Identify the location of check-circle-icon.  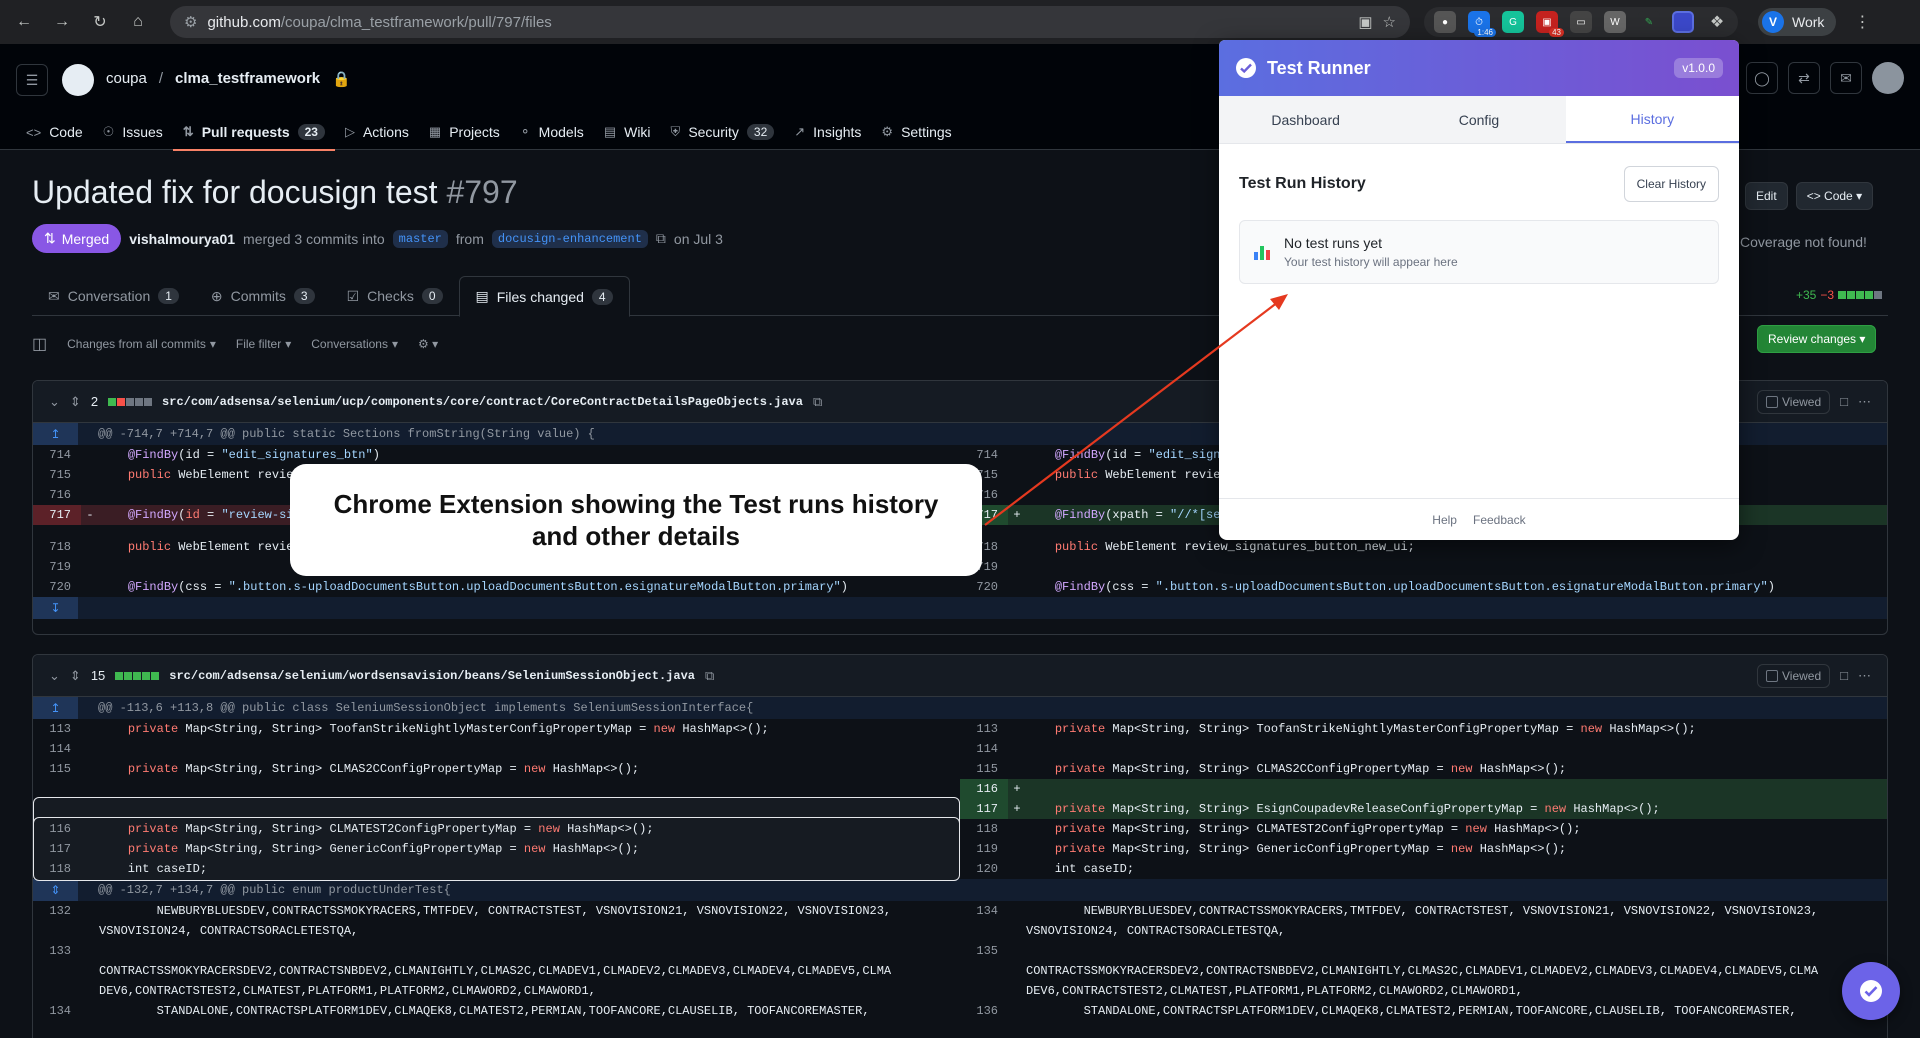
(1871, 991).